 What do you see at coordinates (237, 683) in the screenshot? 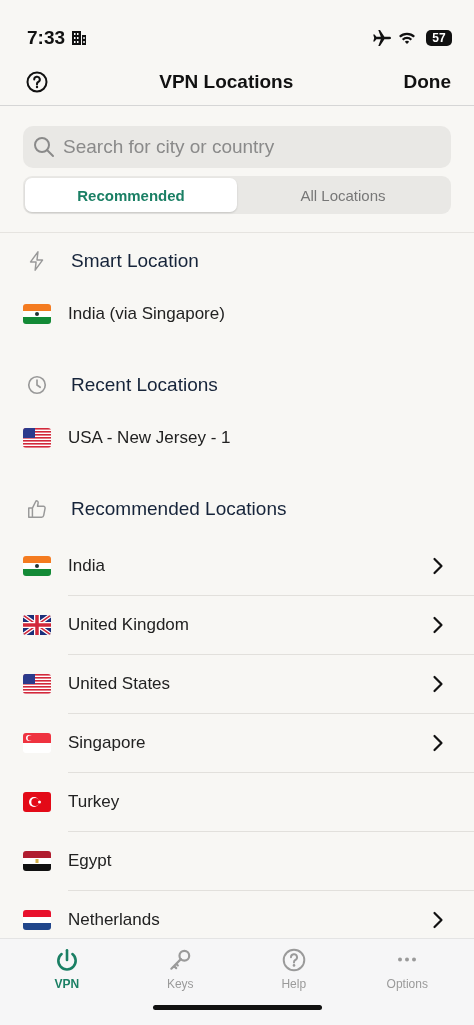
I see `location-row: United States` at bounding box center [237, 683].